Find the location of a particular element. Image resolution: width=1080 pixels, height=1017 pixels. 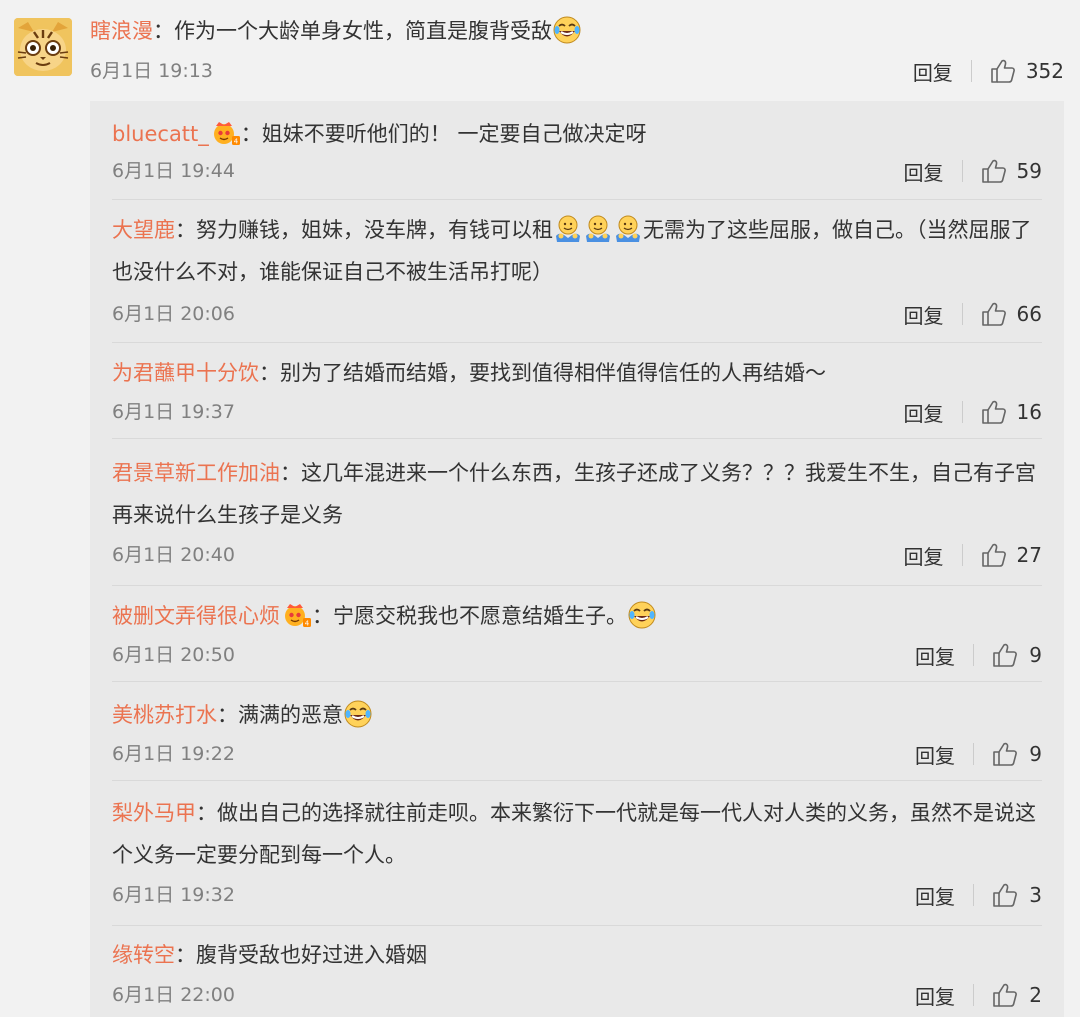

reply-time: 6月1日 20:40 is located at coordinates (173, 555).